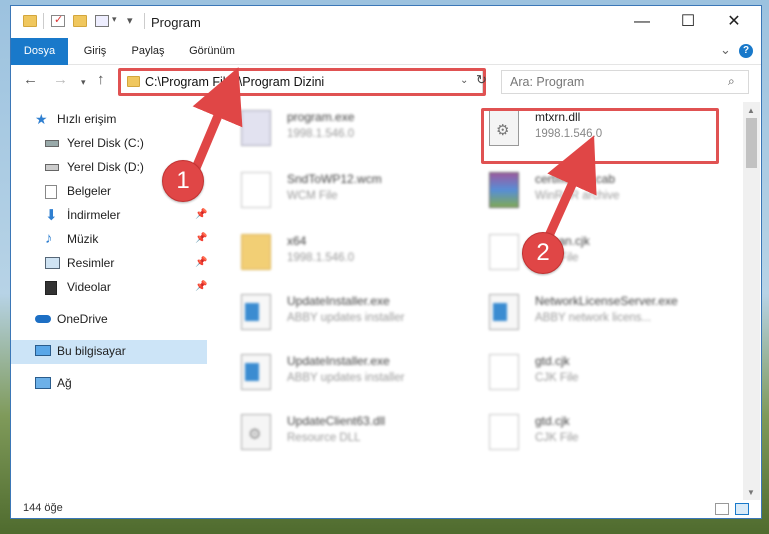 The image size is (769, 534). Describe the element at coordinates (583, 256) in the screenshot. I see `file-item: korean.cjk CJK File` at that location.